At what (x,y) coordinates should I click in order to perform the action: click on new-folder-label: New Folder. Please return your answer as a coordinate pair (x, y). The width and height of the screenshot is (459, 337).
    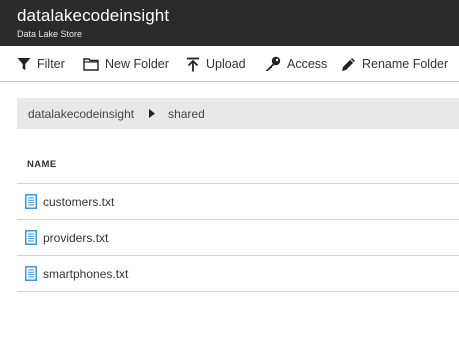
    Looking at the image, I should click on (137, 64).